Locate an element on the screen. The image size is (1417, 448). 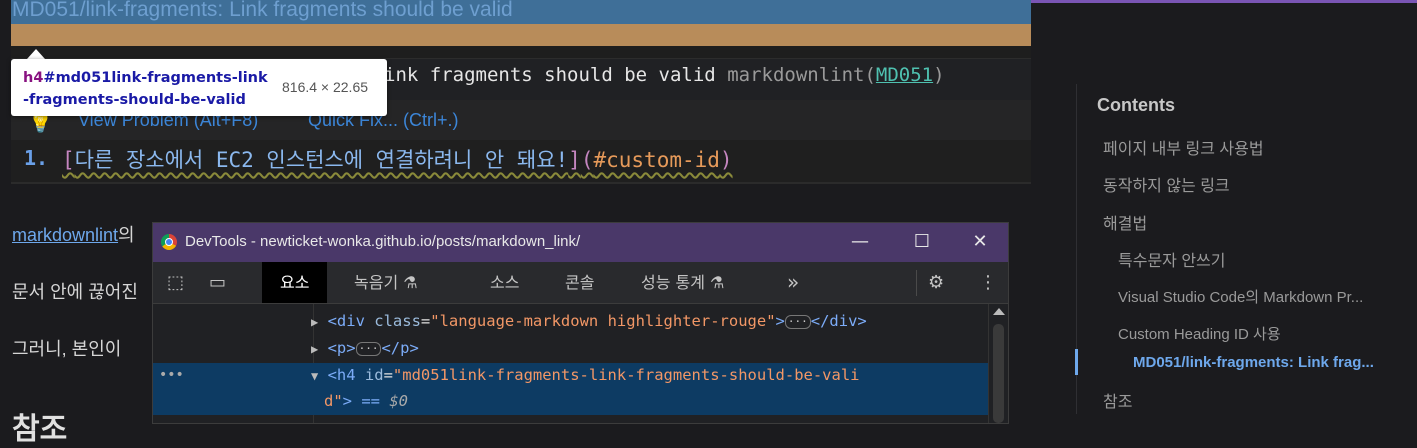
toc-heading: Contents is located at coordinates (1136, 105).